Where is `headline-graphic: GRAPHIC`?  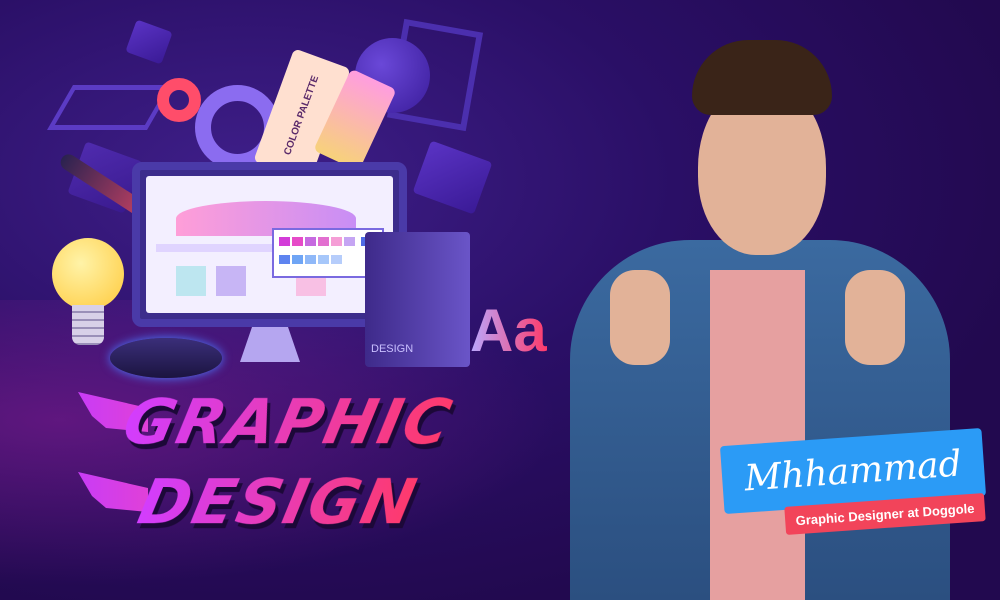 headline-graphic: GRAPHIC is located at coordinates (288, 421).